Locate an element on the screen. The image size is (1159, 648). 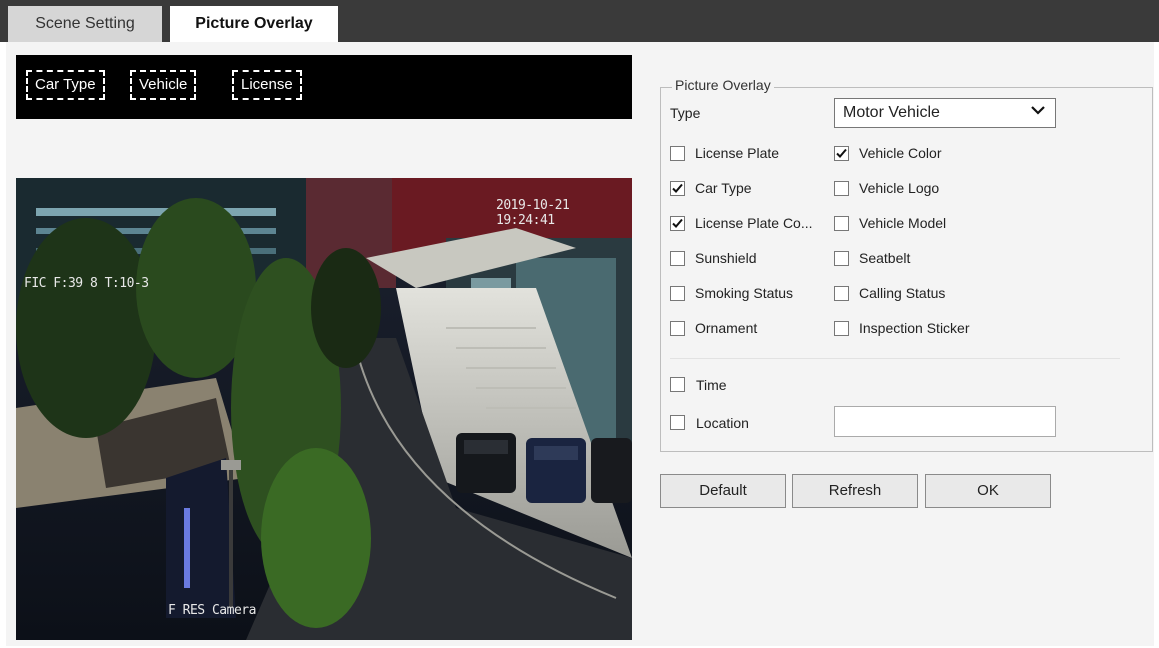
vehicle-model-checkbox is located at coordinates (841, 223).